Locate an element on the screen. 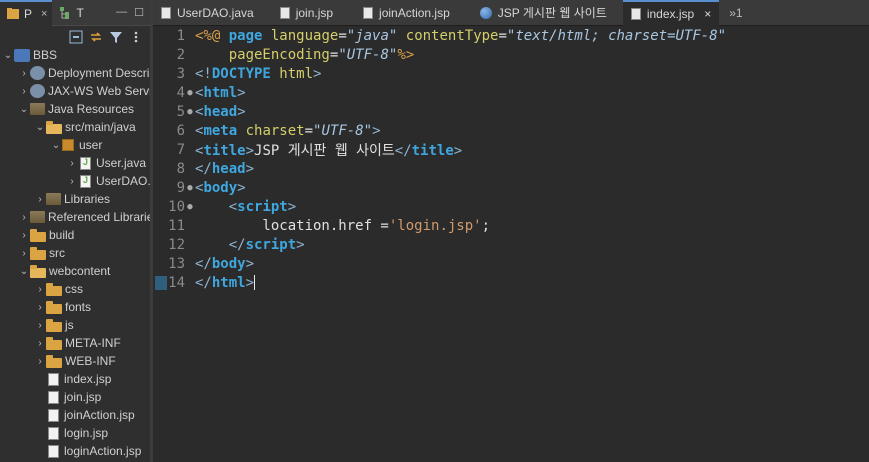 Image resolution: width=869 pixels, height=462 pixels. code-line: 13 </body> is located at coordinates (511, 263).